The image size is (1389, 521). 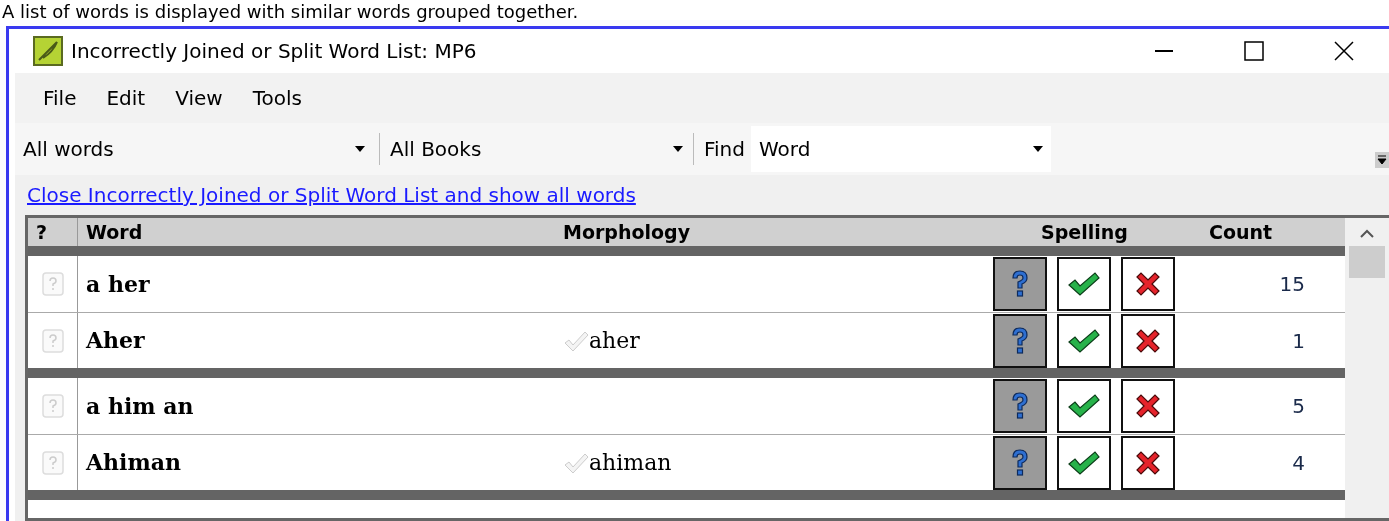 I want to click on scroll-up-icon, so click(x=1367, y=233).